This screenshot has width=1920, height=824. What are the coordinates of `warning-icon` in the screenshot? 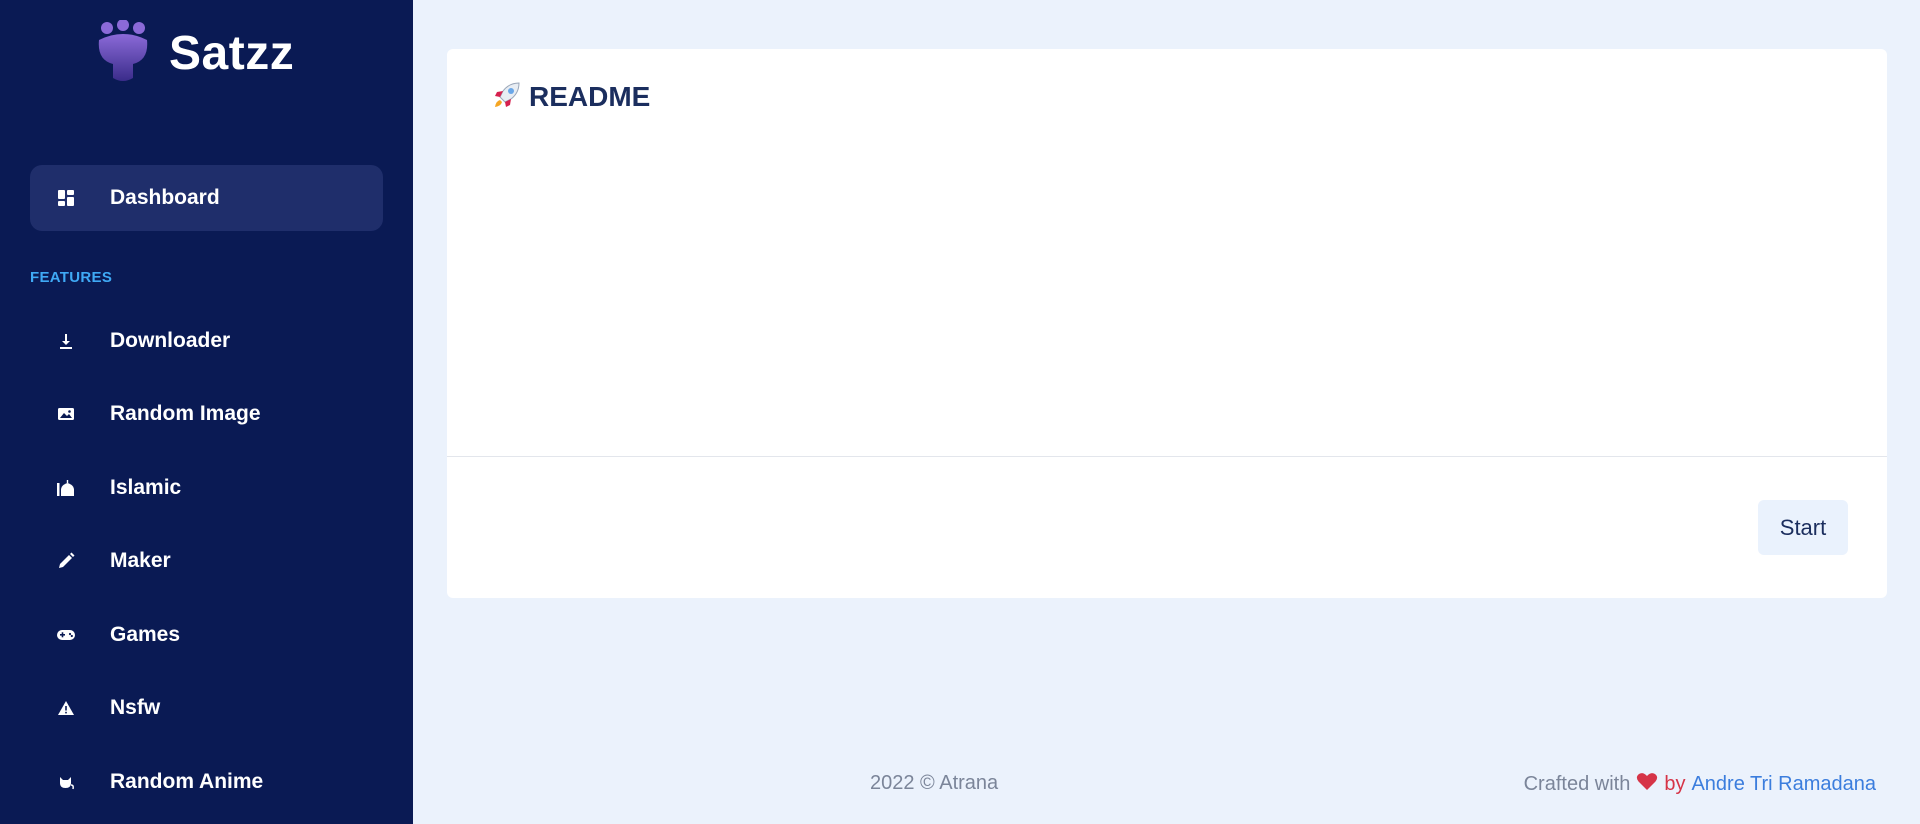 It's located at (66, 708).